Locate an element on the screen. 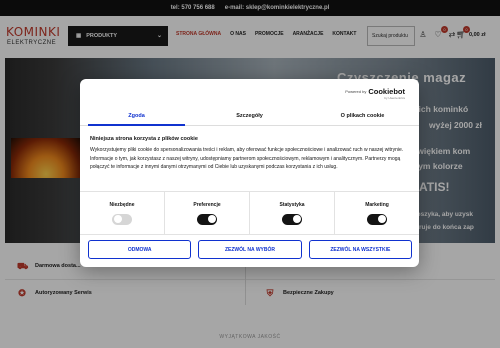  toggle-necessary: Niezbędne is located at coordinates (122, 213).